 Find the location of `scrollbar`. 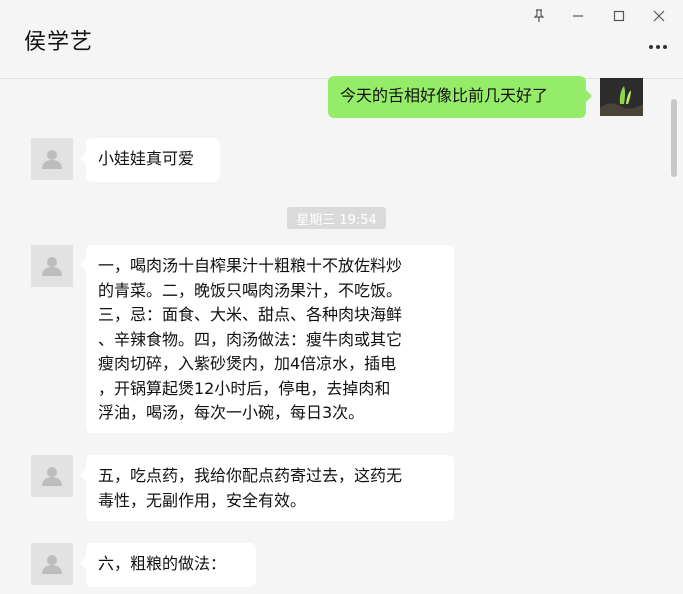

scrollbar is located at coordinates (674, 138).